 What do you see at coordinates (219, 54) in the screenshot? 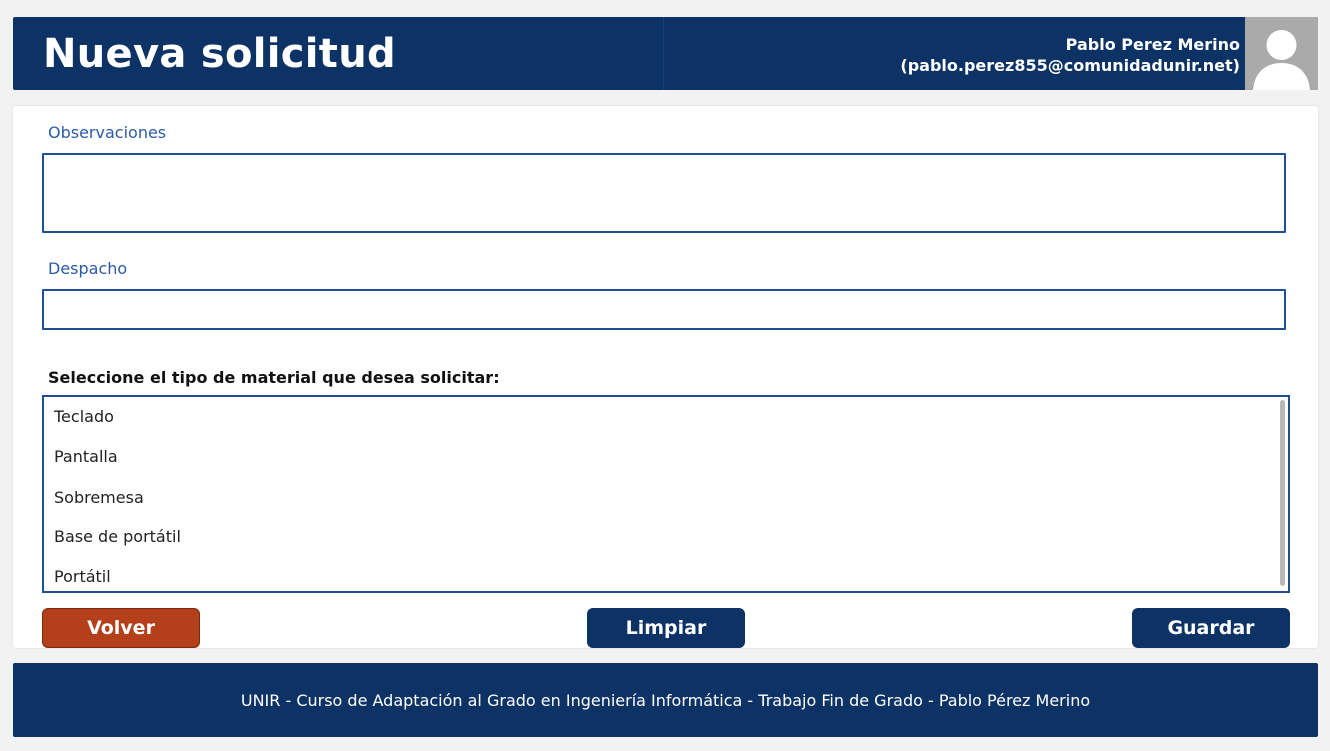
I see `page-title: Nueva solicitud` at bounding box center [219, 54].